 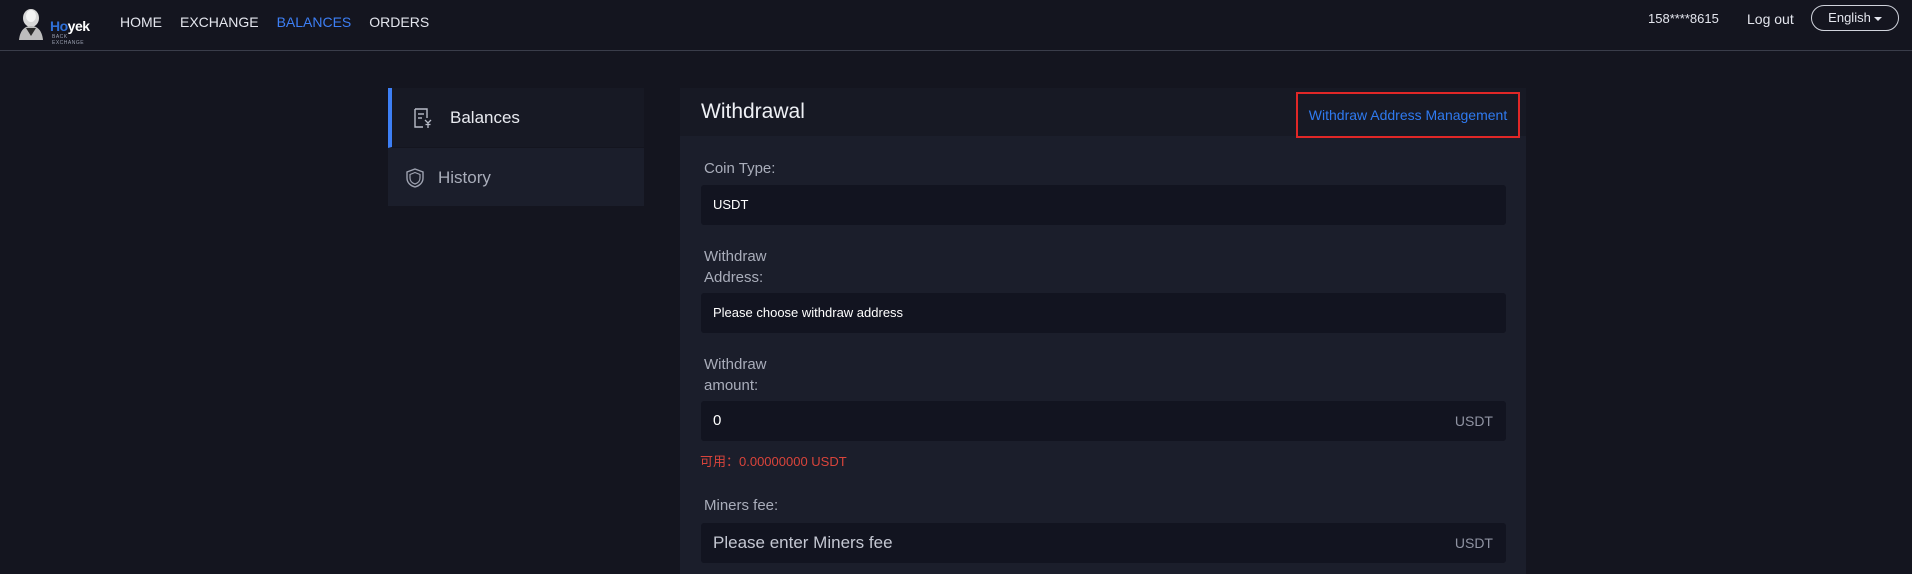 What do you see at coordinates (1103, 205) in the screenshot?
I see `coin-type-select: USDT` at bounding box center [1103, 205].